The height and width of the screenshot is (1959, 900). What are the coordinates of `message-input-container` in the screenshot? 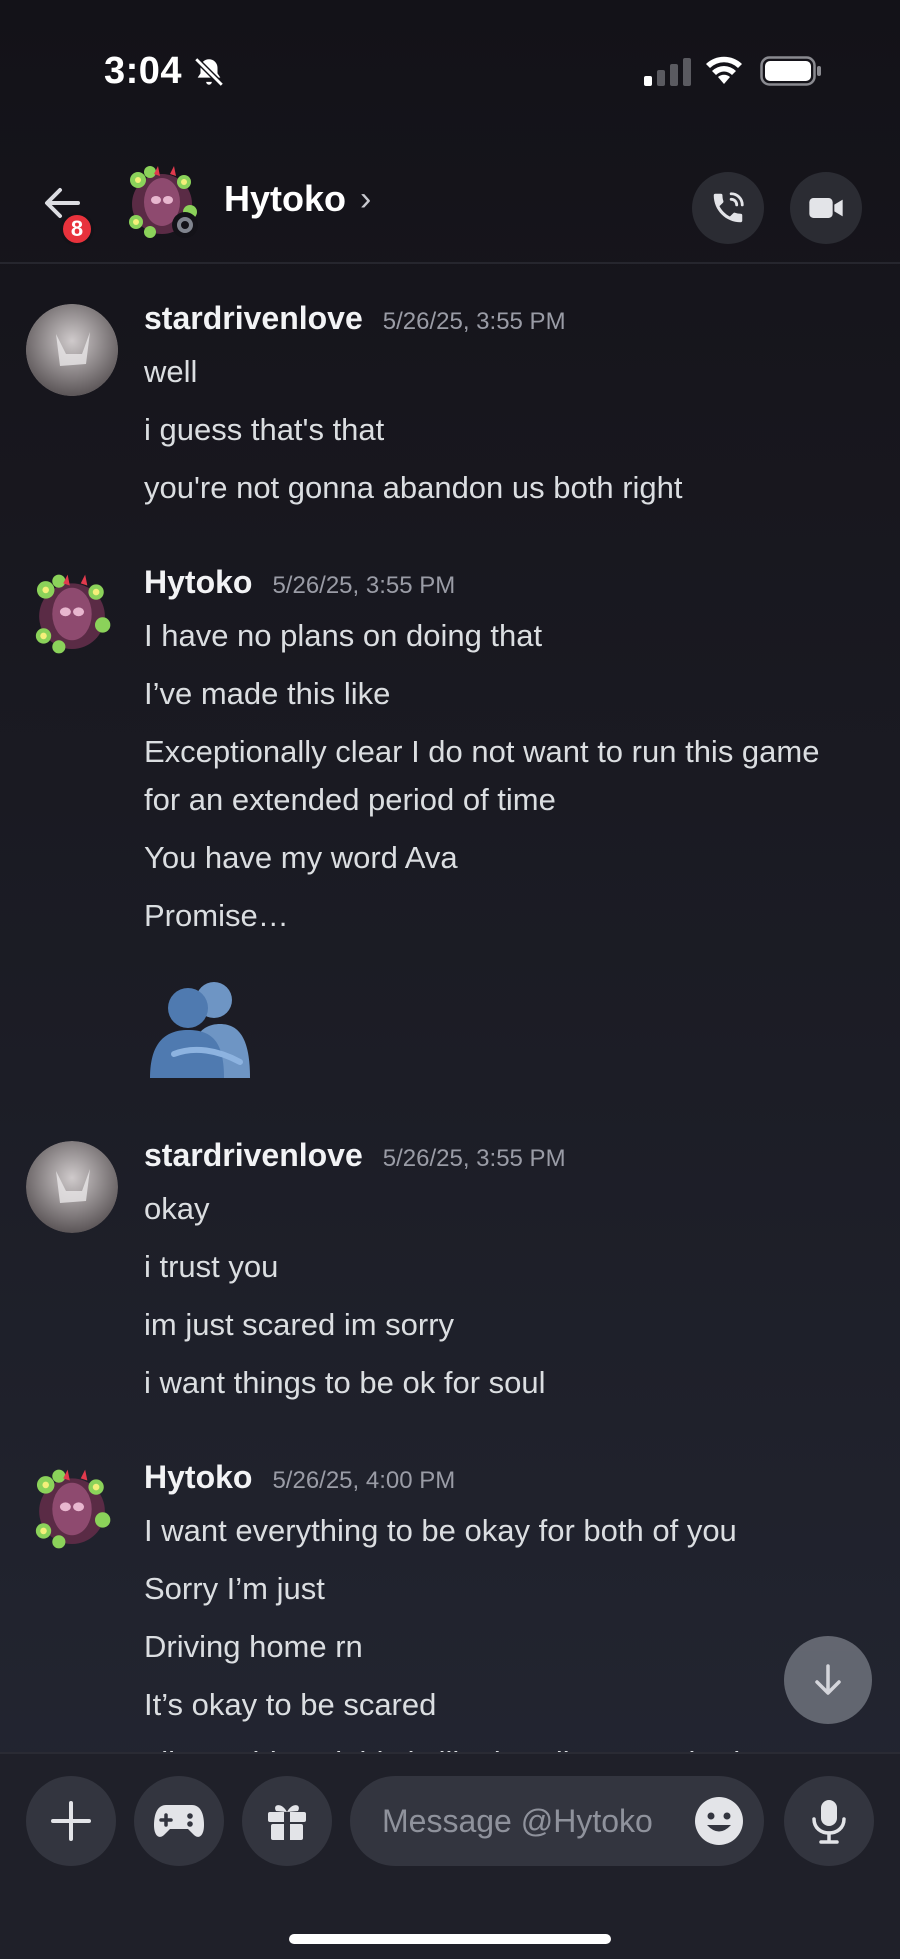 It's located at (557, 1821).